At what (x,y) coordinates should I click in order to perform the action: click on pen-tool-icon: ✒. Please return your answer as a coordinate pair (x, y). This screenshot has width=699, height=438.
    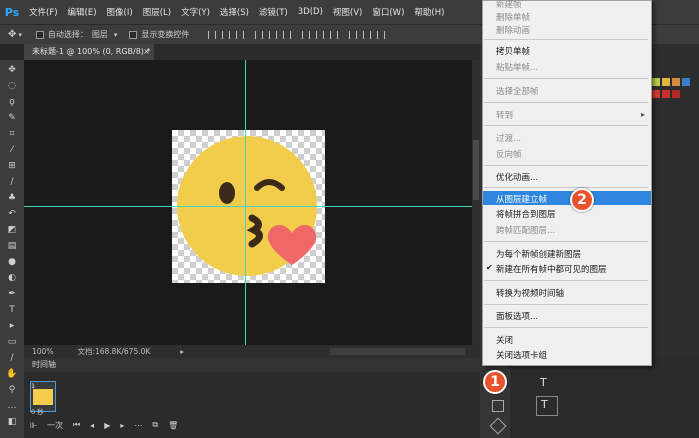
    Looking at the image, I should click on (12, 294).